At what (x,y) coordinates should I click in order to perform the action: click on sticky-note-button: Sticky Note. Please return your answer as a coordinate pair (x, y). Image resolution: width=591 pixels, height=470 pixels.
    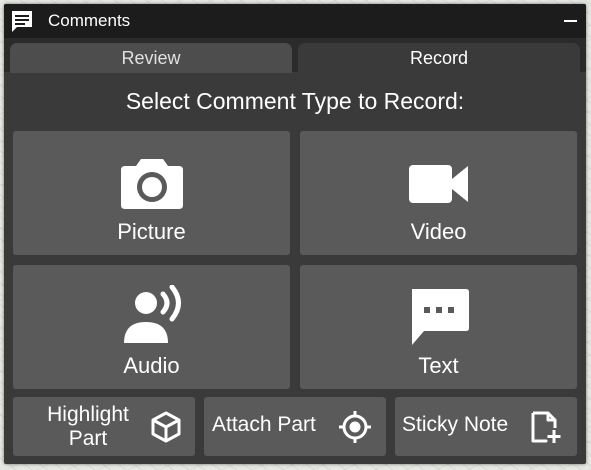
    Looking at the image, I should click on (486, 426).